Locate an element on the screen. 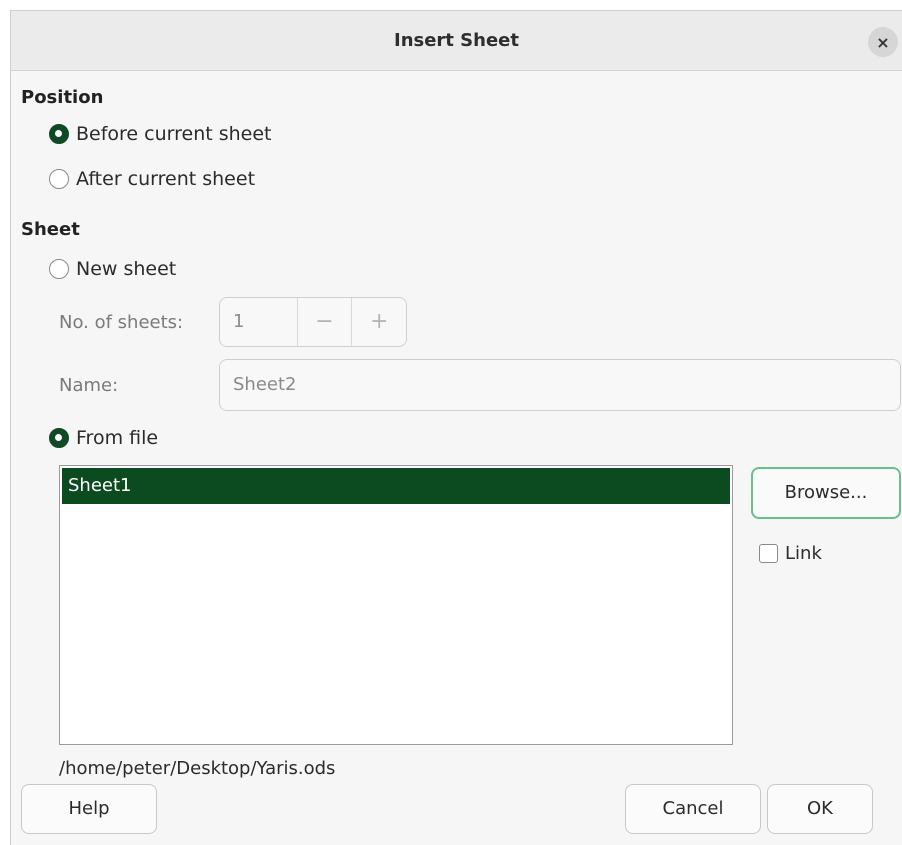  close-icon: × is located at coordinates (883, 42).